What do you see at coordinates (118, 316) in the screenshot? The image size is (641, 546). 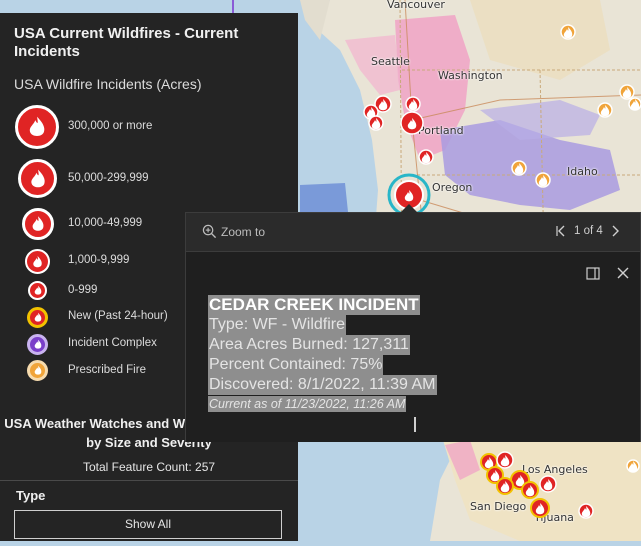 I see `legend-item-label: New (Past 24-hour)` at bounding box center [118, 316].